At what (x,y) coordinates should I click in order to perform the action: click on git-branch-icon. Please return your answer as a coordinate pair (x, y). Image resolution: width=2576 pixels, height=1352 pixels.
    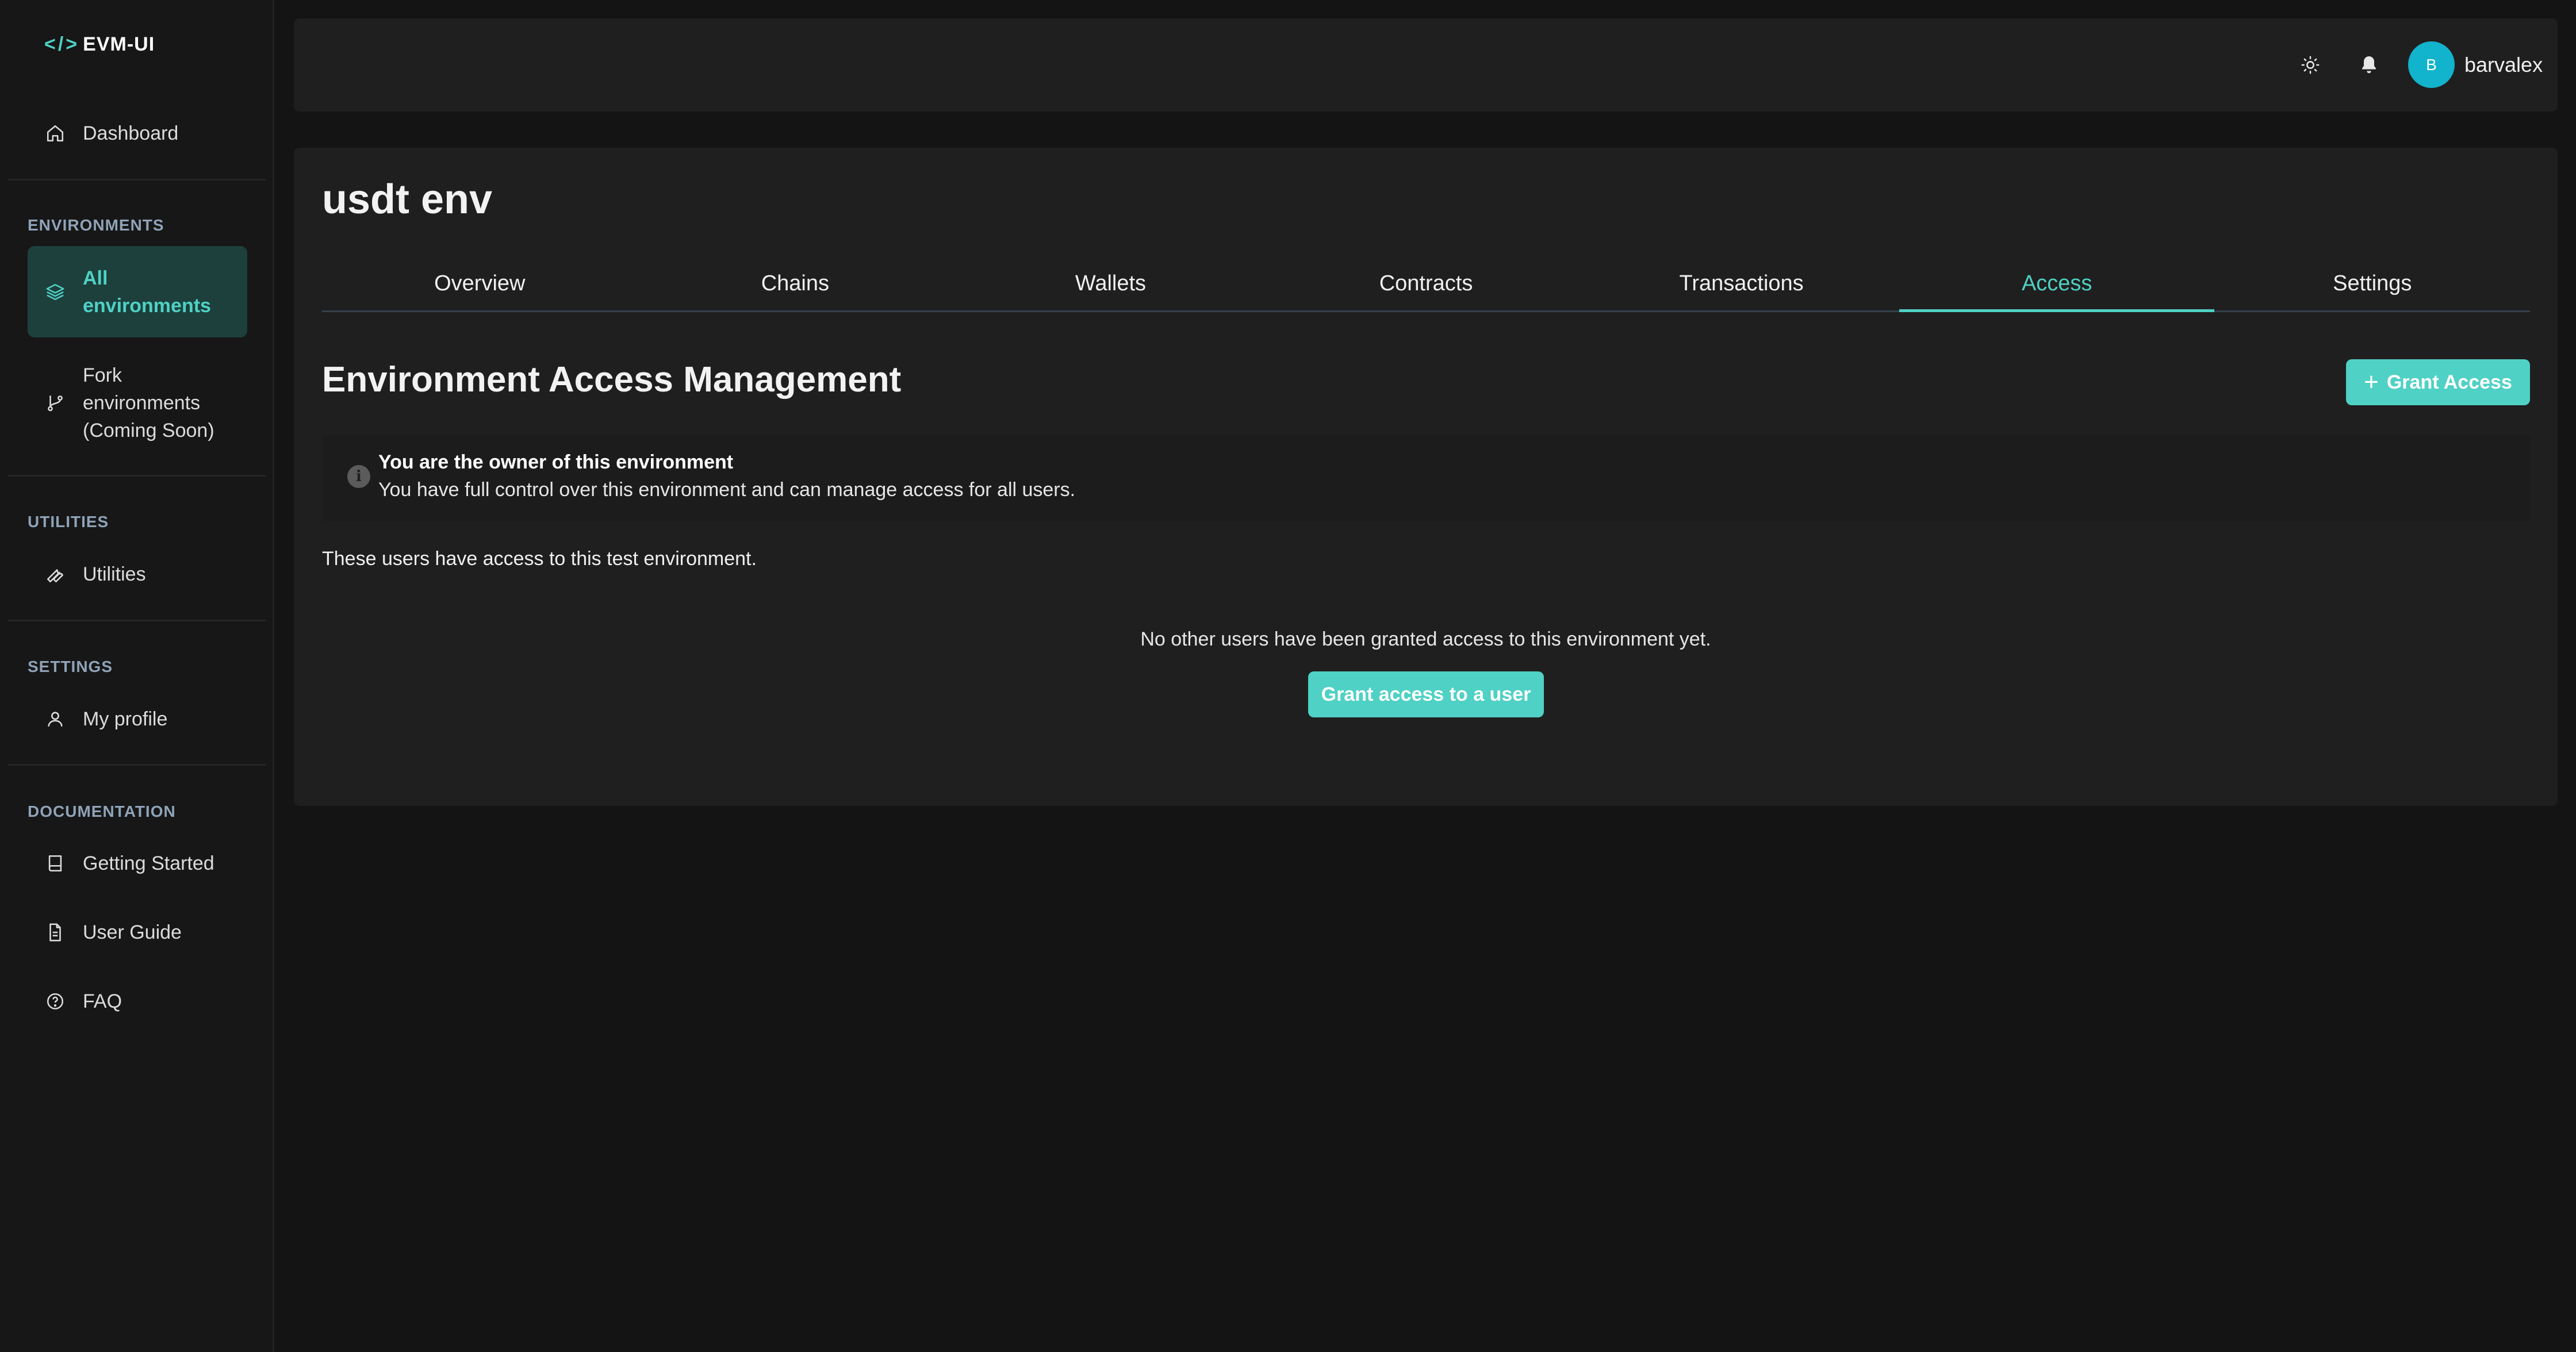
    Looking at the image, I should click on (55, 403).